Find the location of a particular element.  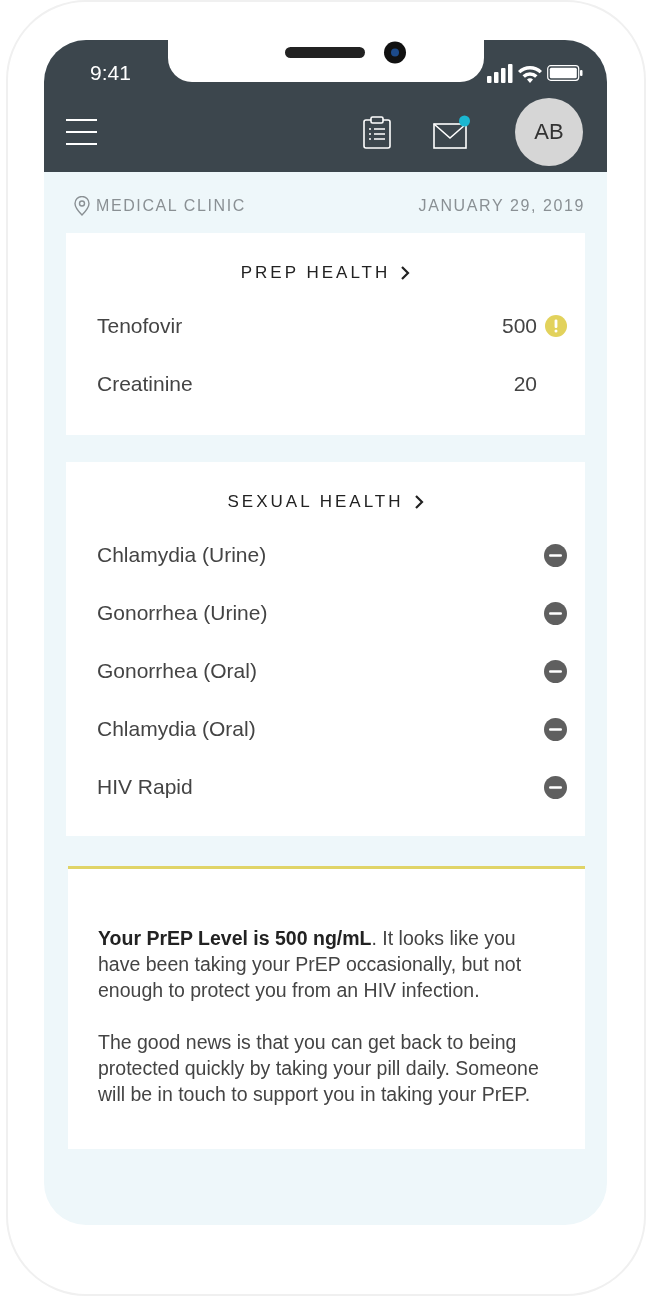

clipboard-icon is located at coordinates (377, 132).